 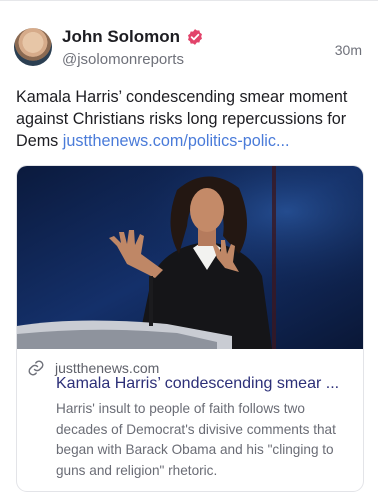 I want to click on author-name: John Solomon, so click(x=121, y=37).